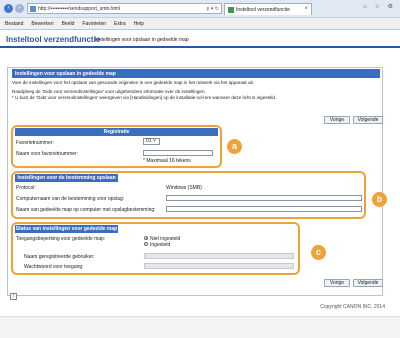 This screenshot has height=338, width=400. I want to click on browser-tab: Insteltool verzendfunctie ×, so click(268, 9).